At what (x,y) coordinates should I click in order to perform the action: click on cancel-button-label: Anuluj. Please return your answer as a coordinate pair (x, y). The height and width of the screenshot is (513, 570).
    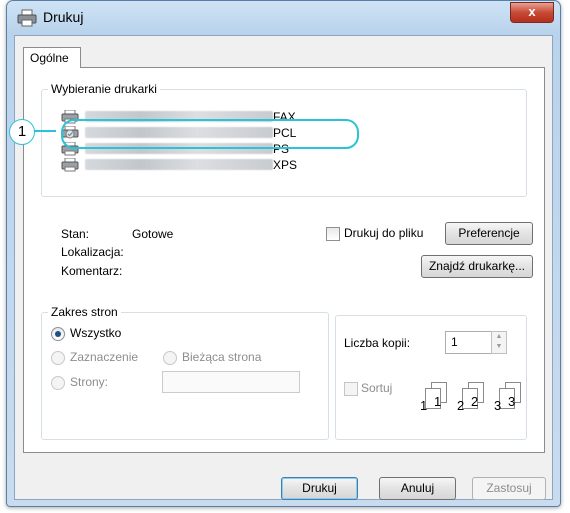
    Looking at the image, I should click on (417, 488).